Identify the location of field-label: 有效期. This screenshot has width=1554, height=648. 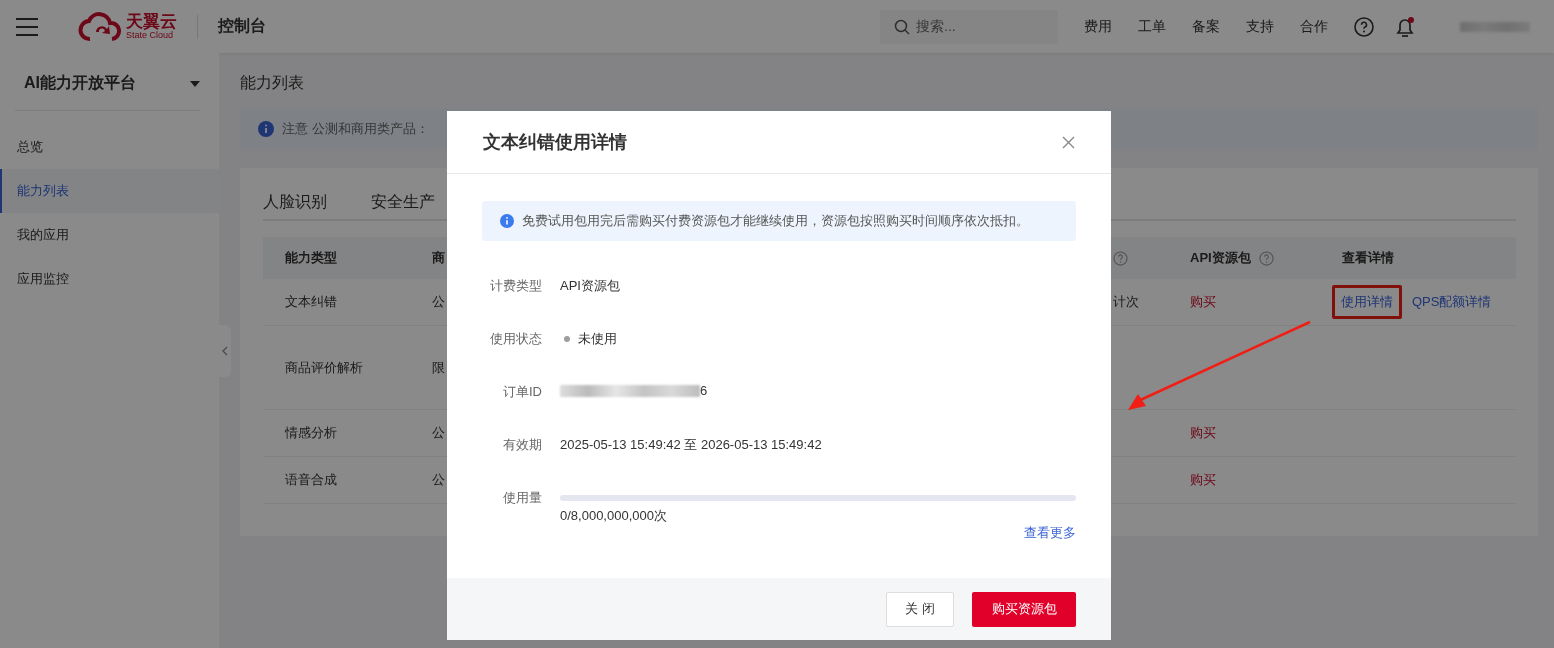
(522, 445).